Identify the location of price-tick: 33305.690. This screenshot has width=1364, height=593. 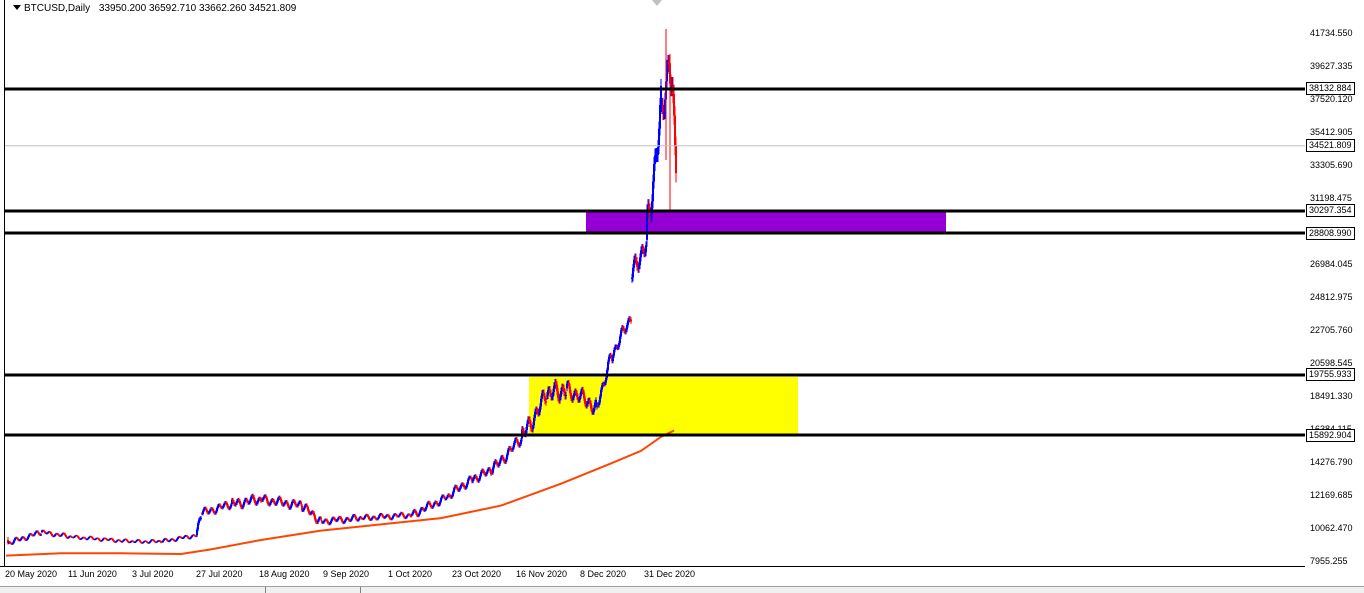
(1331, 165).